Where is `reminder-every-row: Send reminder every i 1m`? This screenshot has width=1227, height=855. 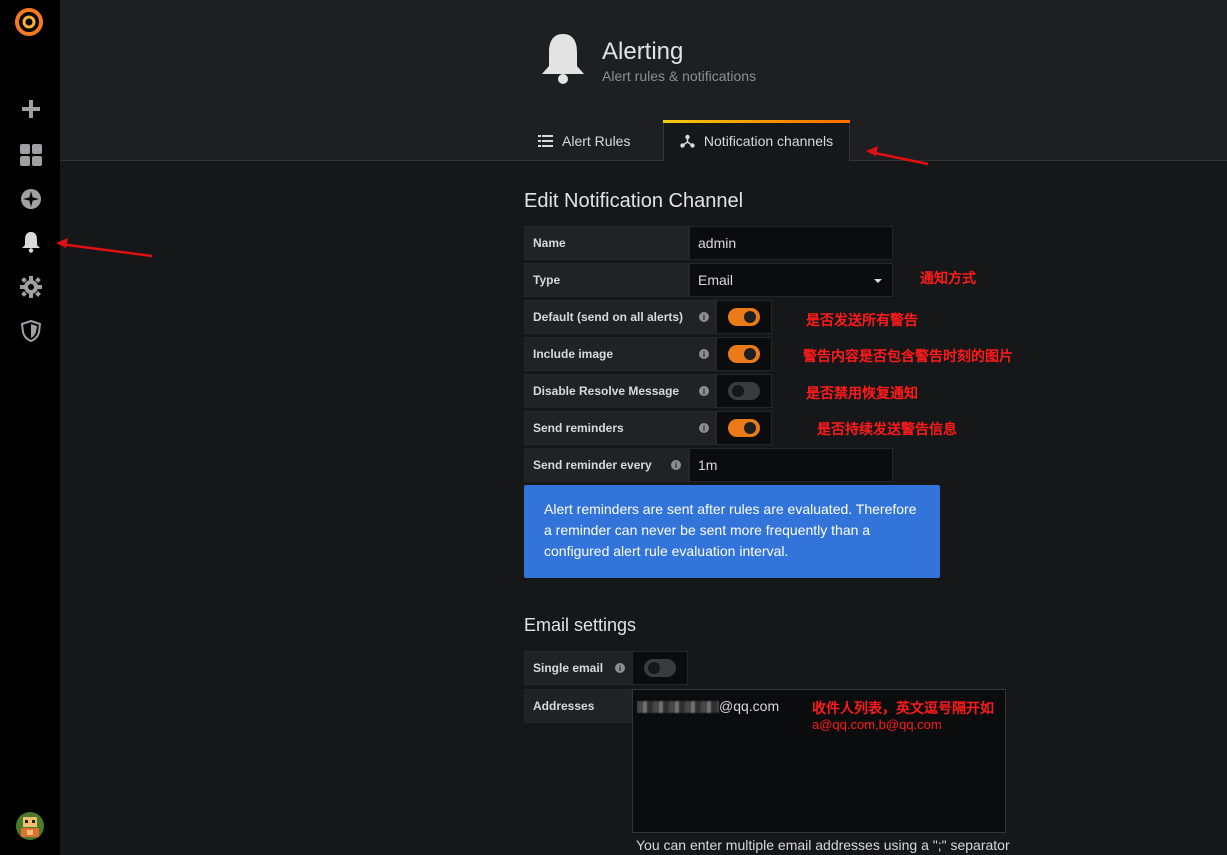
reminder-every-row: Send reminder every i 1m is located at coordinates (708, 465).